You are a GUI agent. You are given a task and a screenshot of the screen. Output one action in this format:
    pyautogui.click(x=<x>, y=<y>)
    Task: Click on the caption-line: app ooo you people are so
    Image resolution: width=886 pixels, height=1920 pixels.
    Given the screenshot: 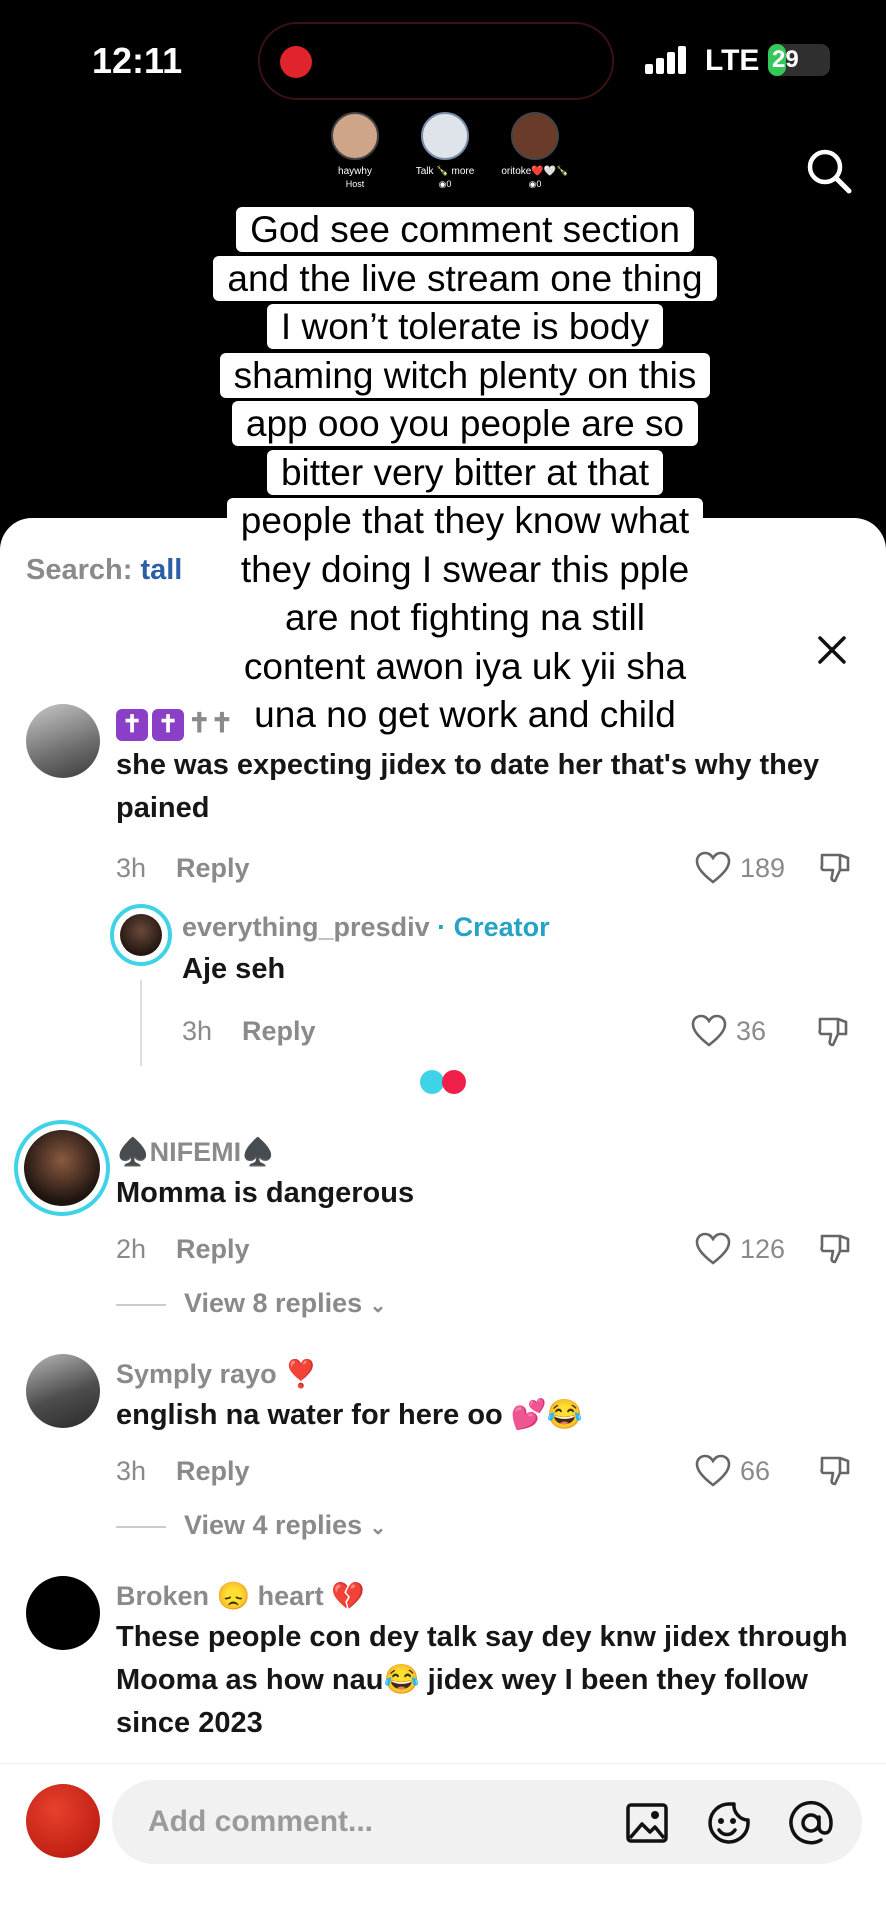 What is the action you would take?
    pyautogui.click(x=465, y=423)
    